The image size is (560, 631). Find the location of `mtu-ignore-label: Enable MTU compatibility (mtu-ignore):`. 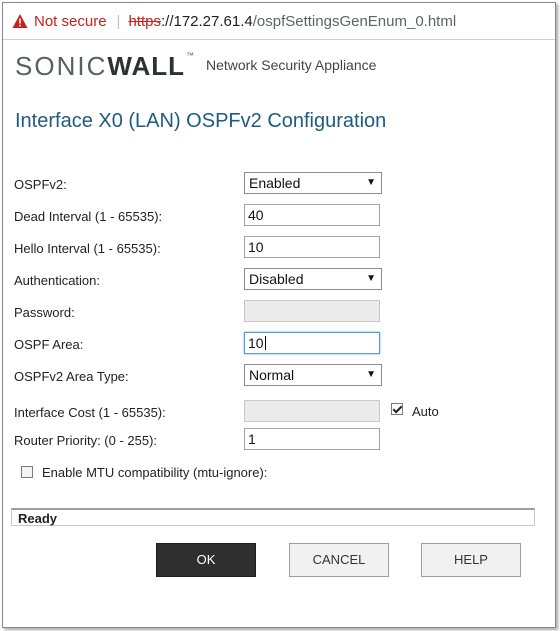

mtu-ignore-label: Enable MTU compatibility (mtu-ignore): is located at coordinates (155, 472).